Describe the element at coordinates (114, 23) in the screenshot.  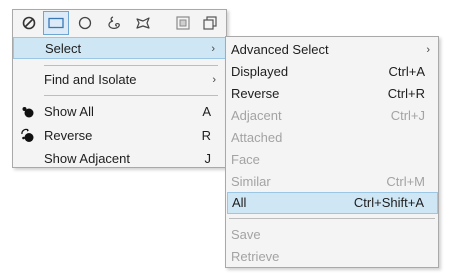
I see `freehand-select-icon` at that location.